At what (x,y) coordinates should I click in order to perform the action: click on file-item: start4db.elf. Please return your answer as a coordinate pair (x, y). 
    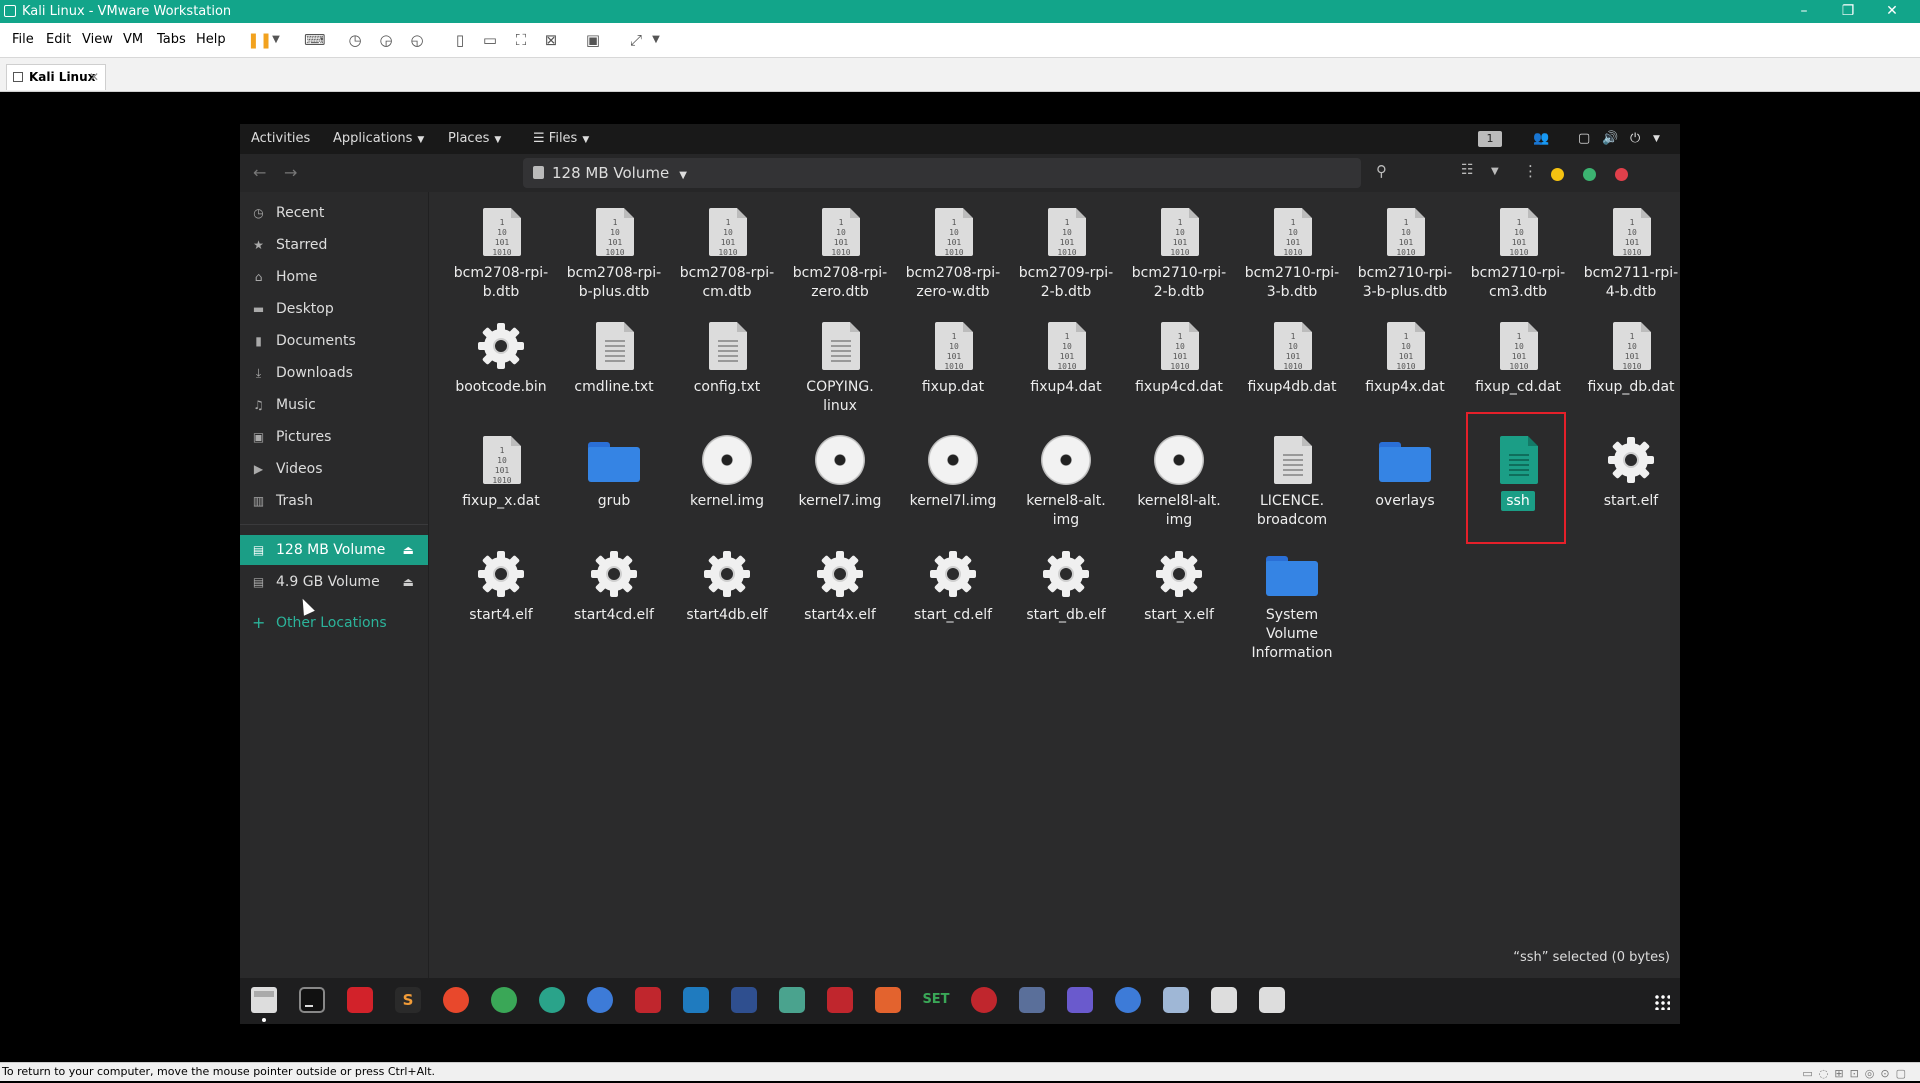
    Looking at the image, I should click on (727, 602).